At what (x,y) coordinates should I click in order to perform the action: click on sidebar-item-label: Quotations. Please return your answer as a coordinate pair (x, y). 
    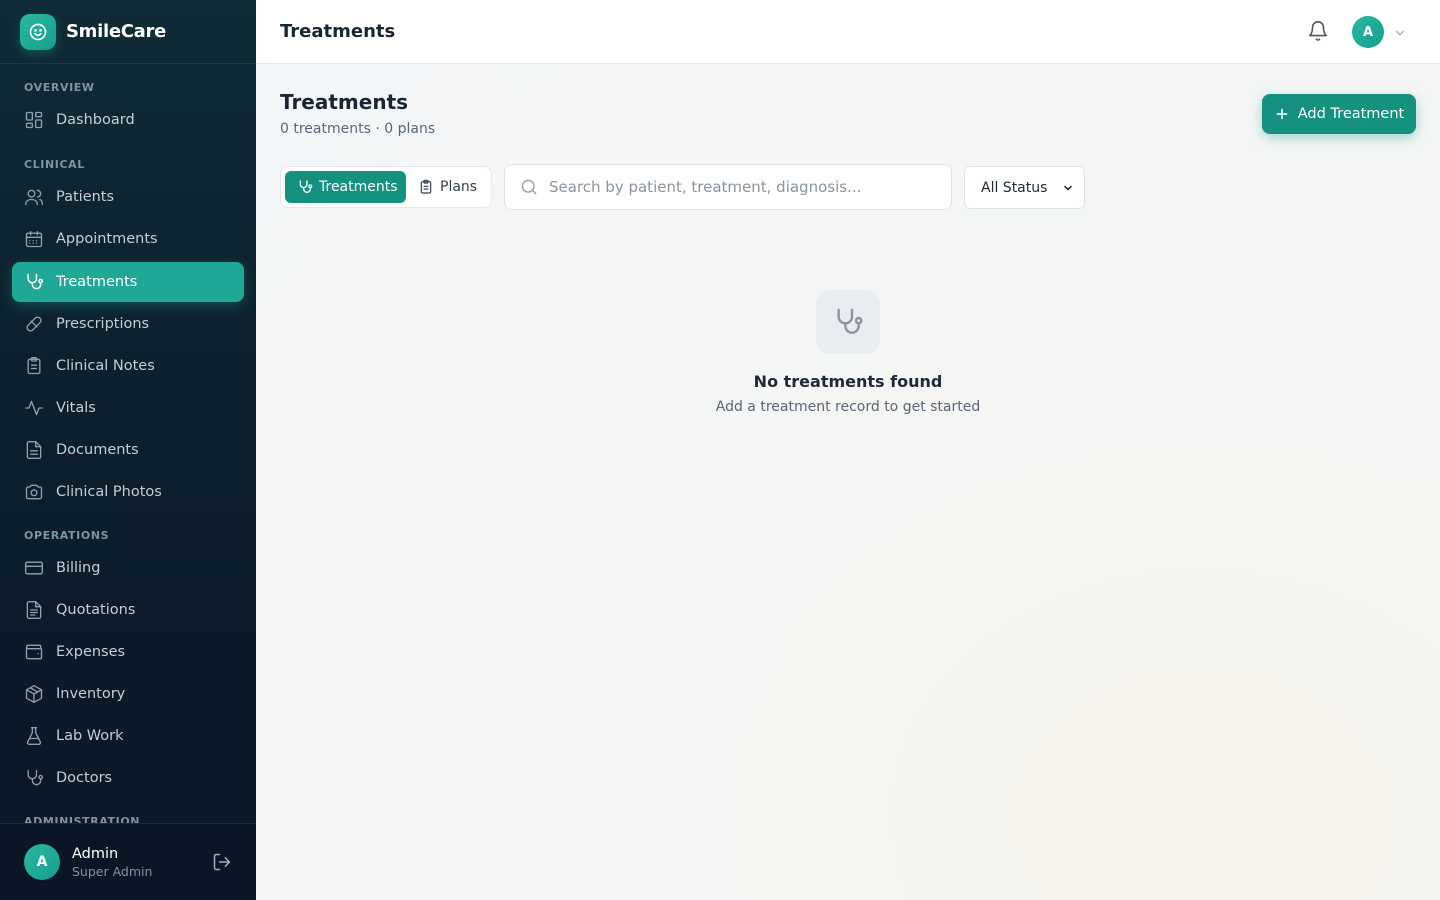
    Looking at the image, I should click on (96, 610).